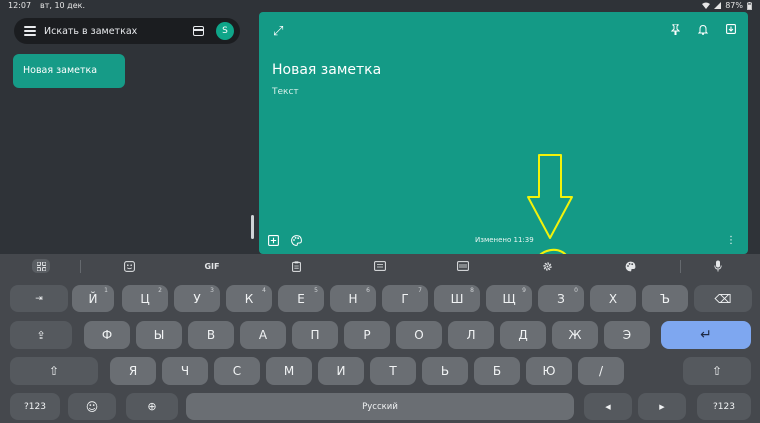 Image resolution: width=760 pixels, height=423 pixels. I want to click on key-letter: Л, so click(471, 335).